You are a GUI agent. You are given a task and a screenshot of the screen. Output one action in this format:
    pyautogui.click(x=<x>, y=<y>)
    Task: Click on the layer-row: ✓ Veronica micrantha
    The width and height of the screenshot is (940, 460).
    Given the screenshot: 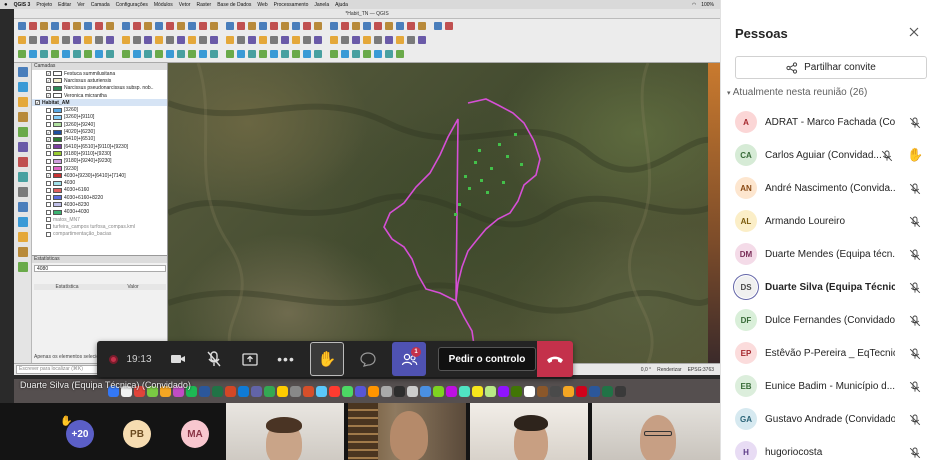 What is the action you would take?
    pyautogui.click(x=99, y=95)
    